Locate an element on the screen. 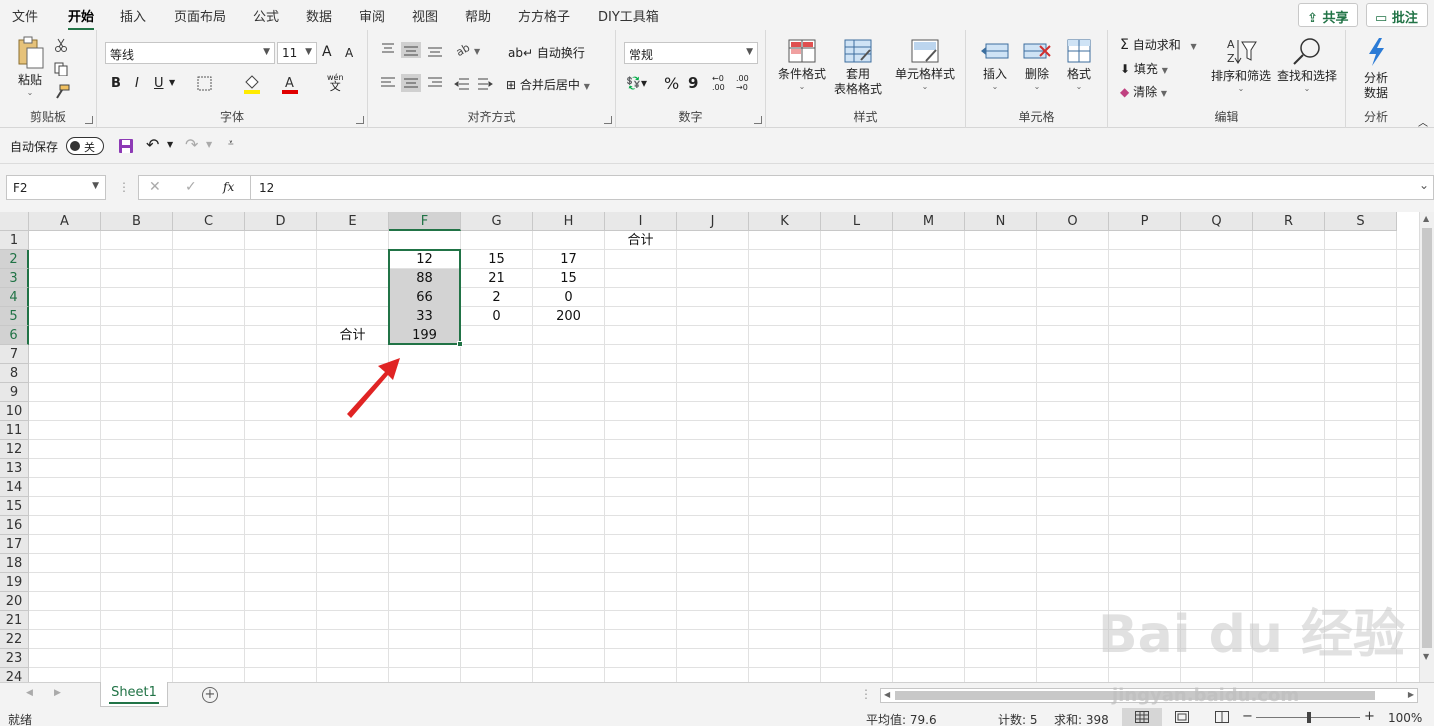 The height and width of the screenshot is (726, 1434). redo-caret-icon: ▼ is located at coordinates (209, 144).